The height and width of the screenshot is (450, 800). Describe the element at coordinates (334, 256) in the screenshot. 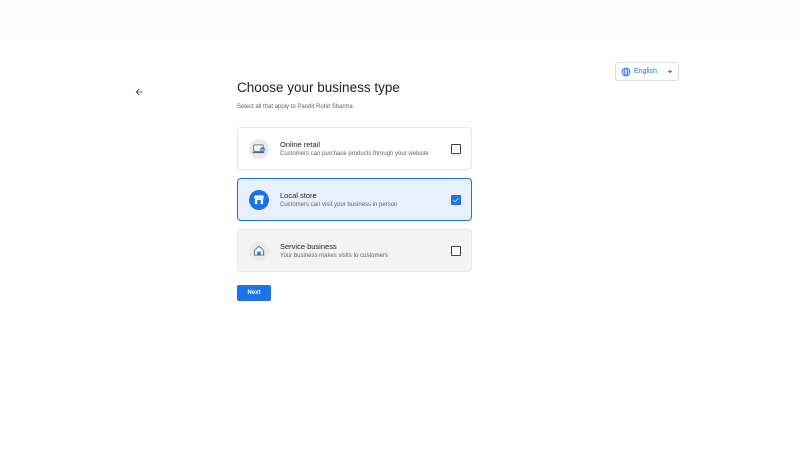

I see `option-description: Your business makes visits to customers` at that location.